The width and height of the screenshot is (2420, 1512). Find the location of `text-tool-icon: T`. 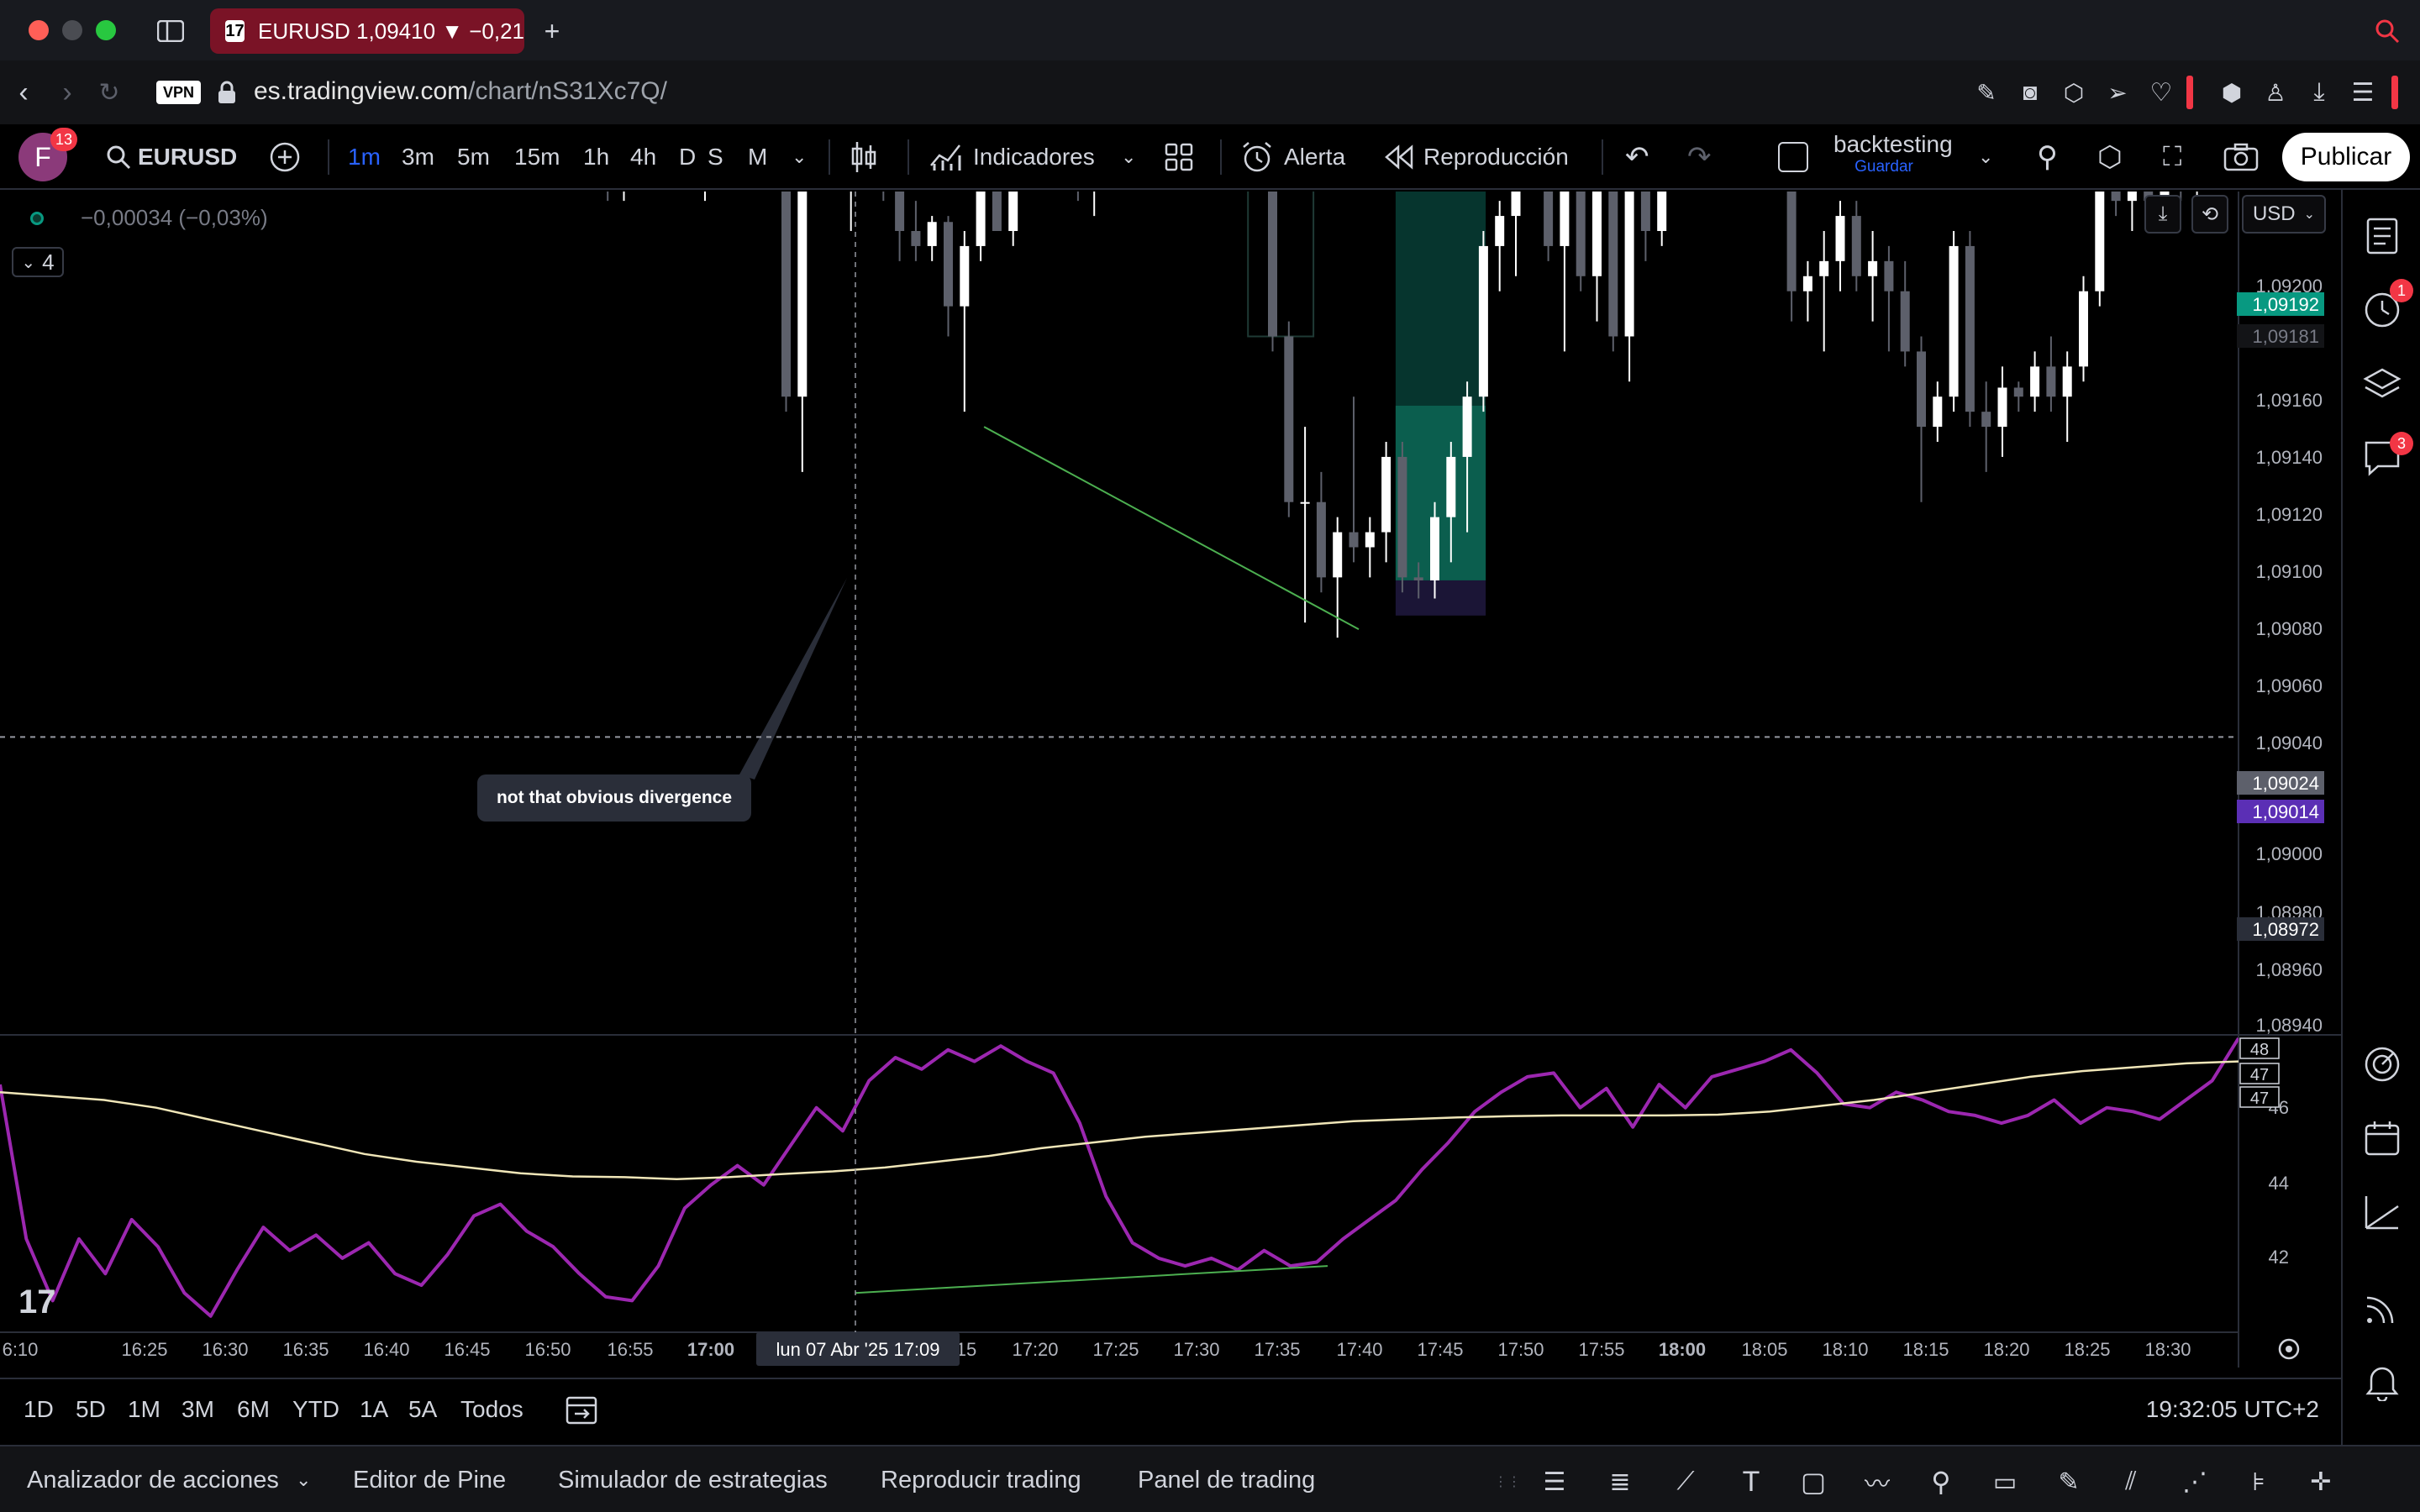

text-tool-icon: T is located at coordinates (1751, 1482).